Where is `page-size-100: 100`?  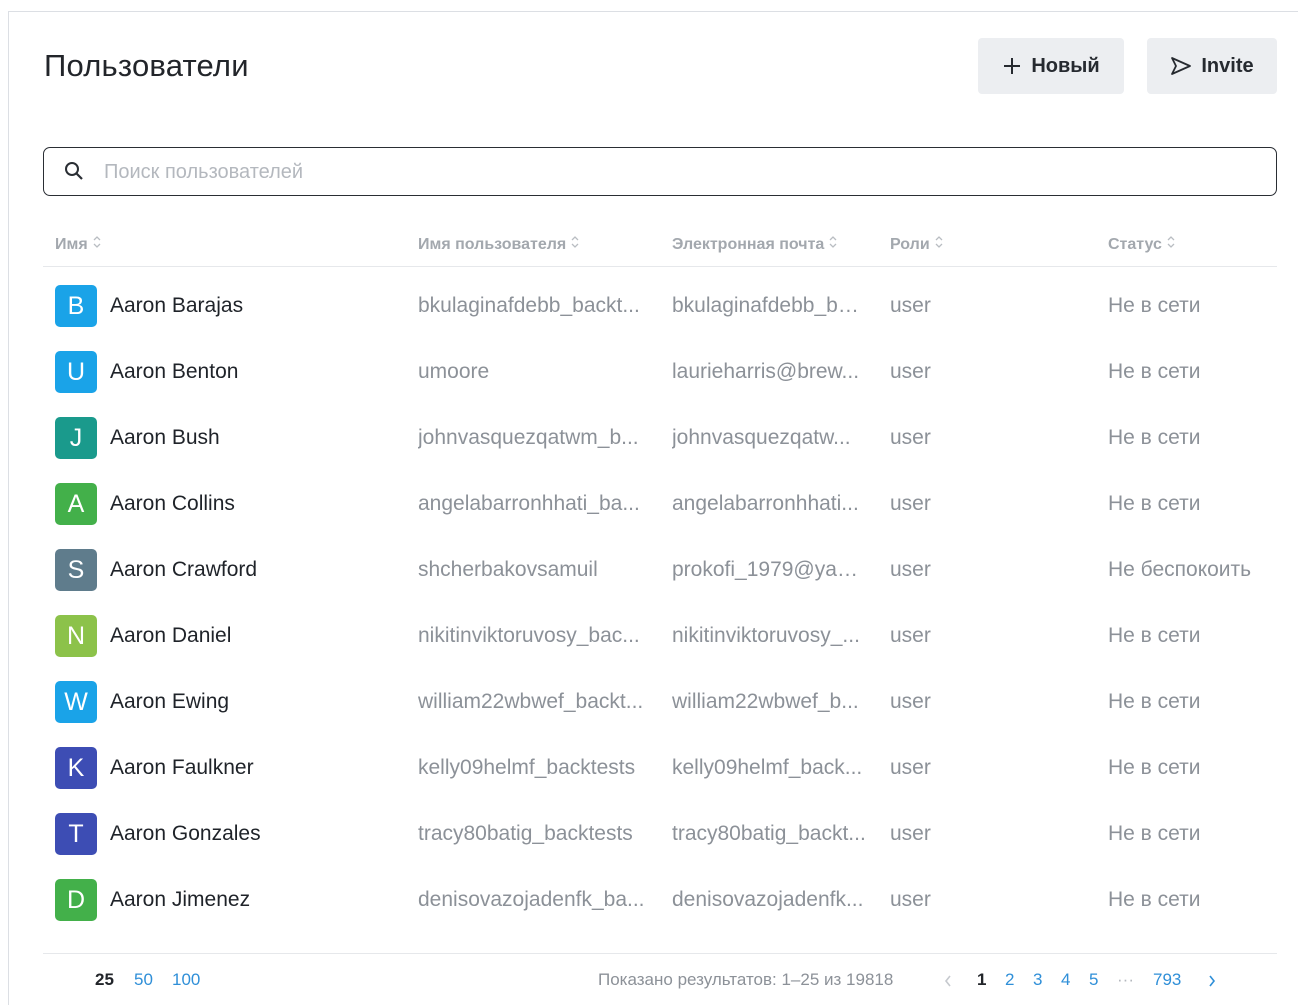
page-size-100: 100 is located at coordinates (186, 980).